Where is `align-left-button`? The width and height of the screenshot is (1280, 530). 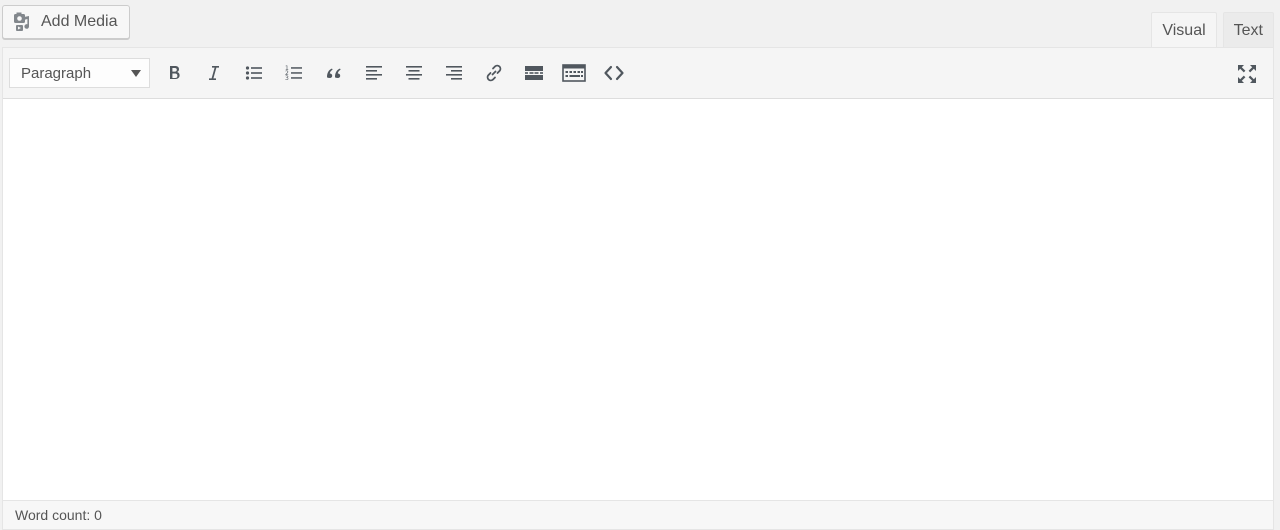 align-left-button is located at coordinates (374, 73).